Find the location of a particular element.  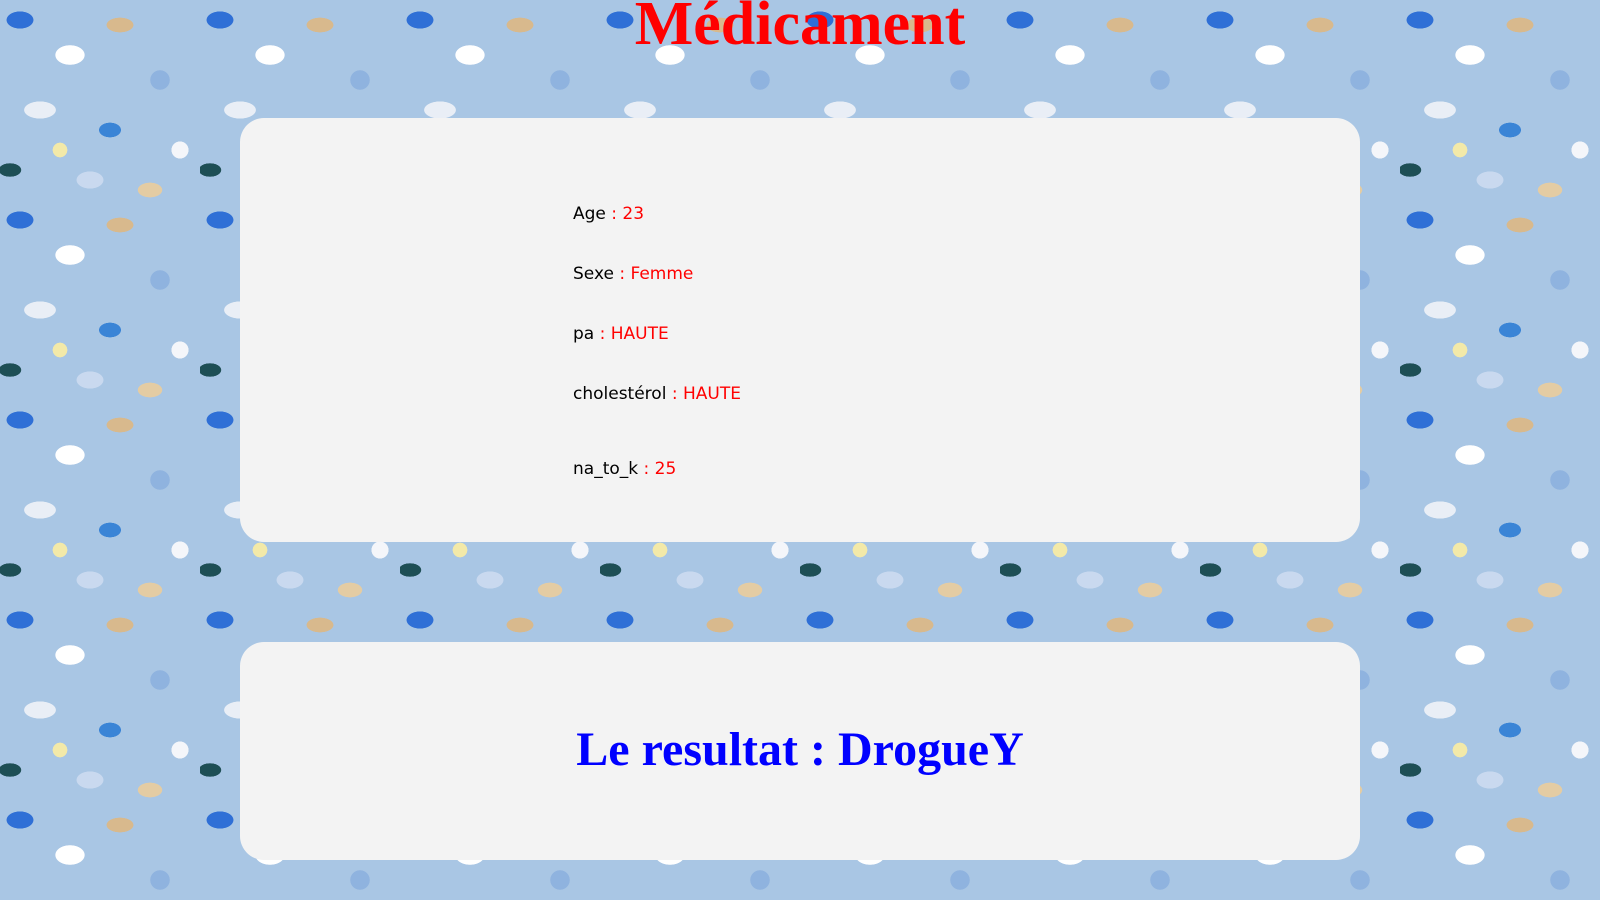

field-cholesterol: cholestérol : HAUTE is located at coordinates (657, 394).